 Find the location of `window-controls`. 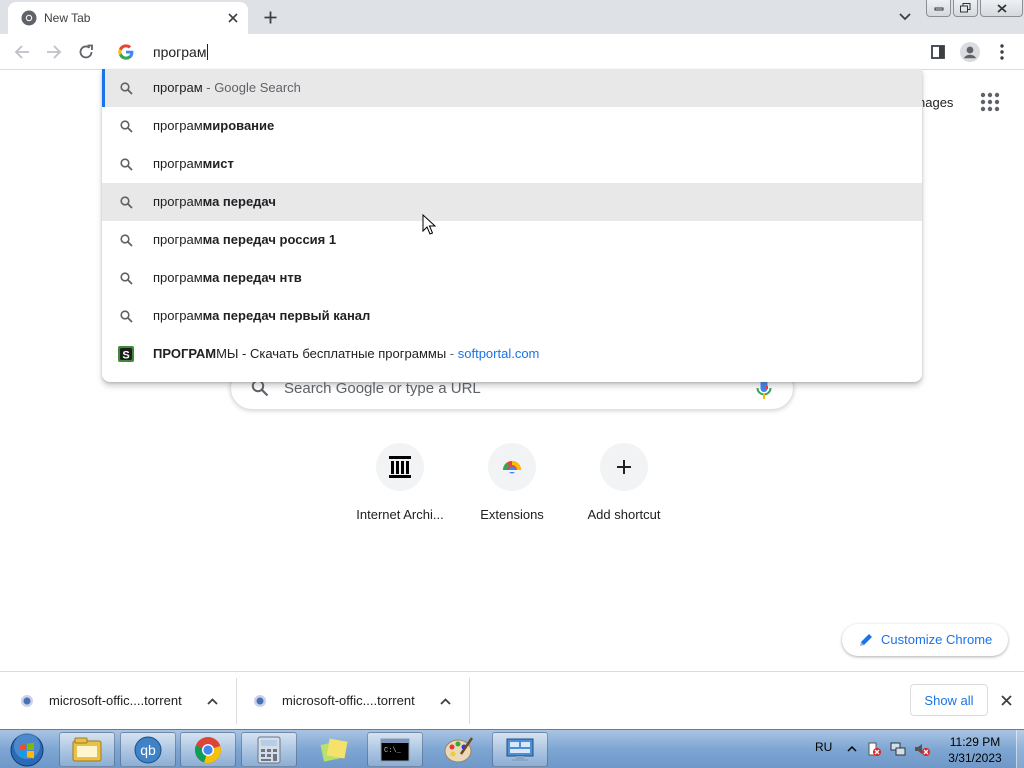

window-controls is located at coordinates (974, 9).